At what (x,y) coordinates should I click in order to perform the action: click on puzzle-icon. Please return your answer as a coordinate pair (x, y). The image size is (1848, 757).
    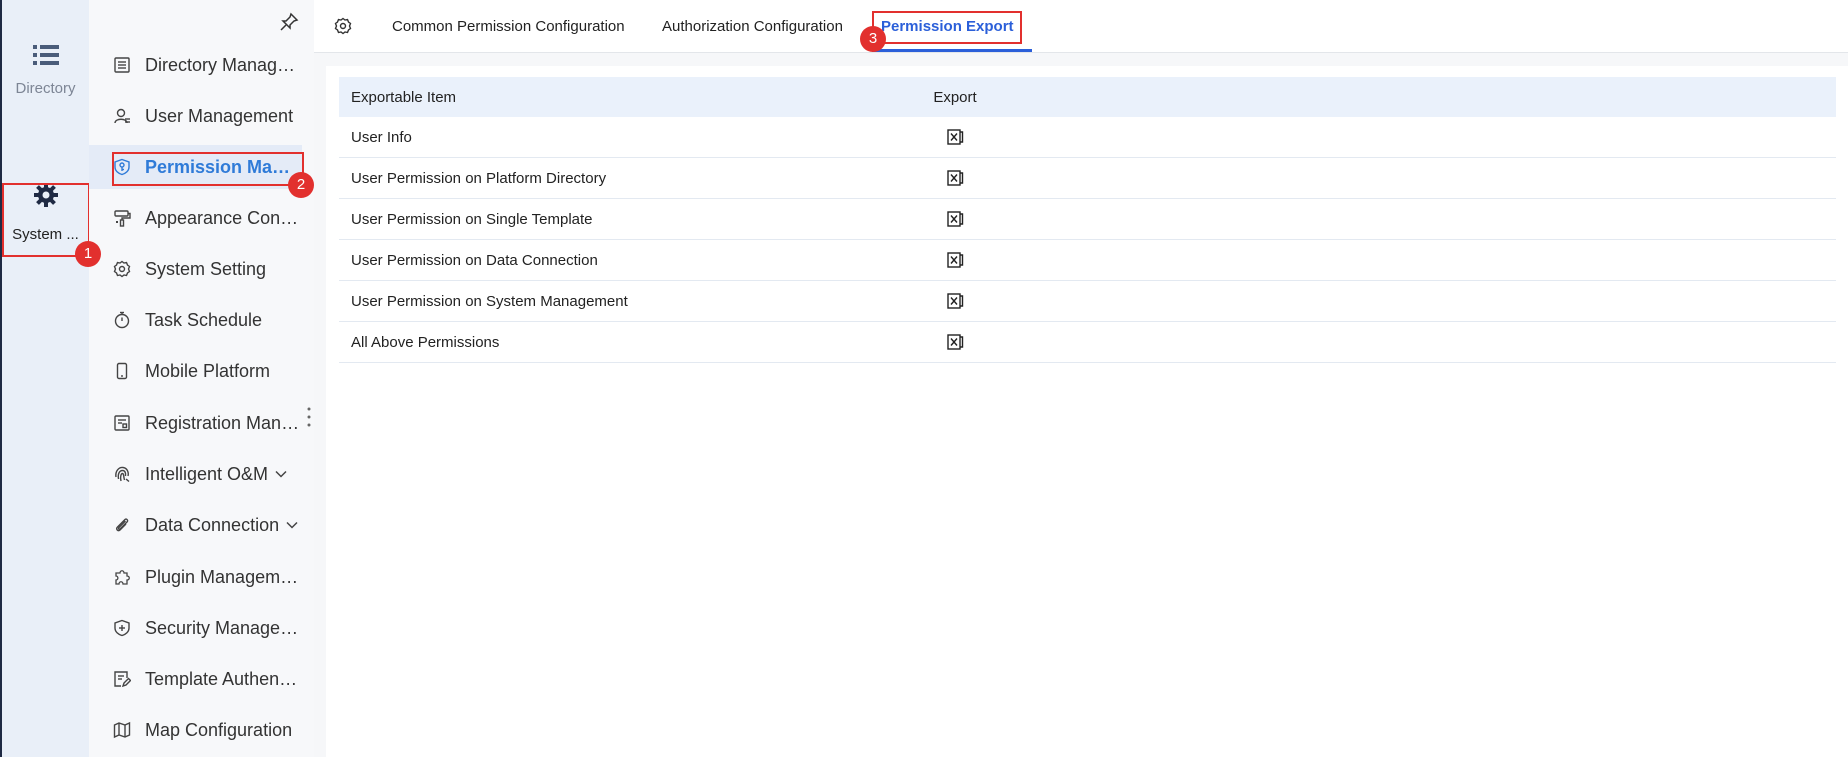
    Looking at the image, I should click on (122, 577).